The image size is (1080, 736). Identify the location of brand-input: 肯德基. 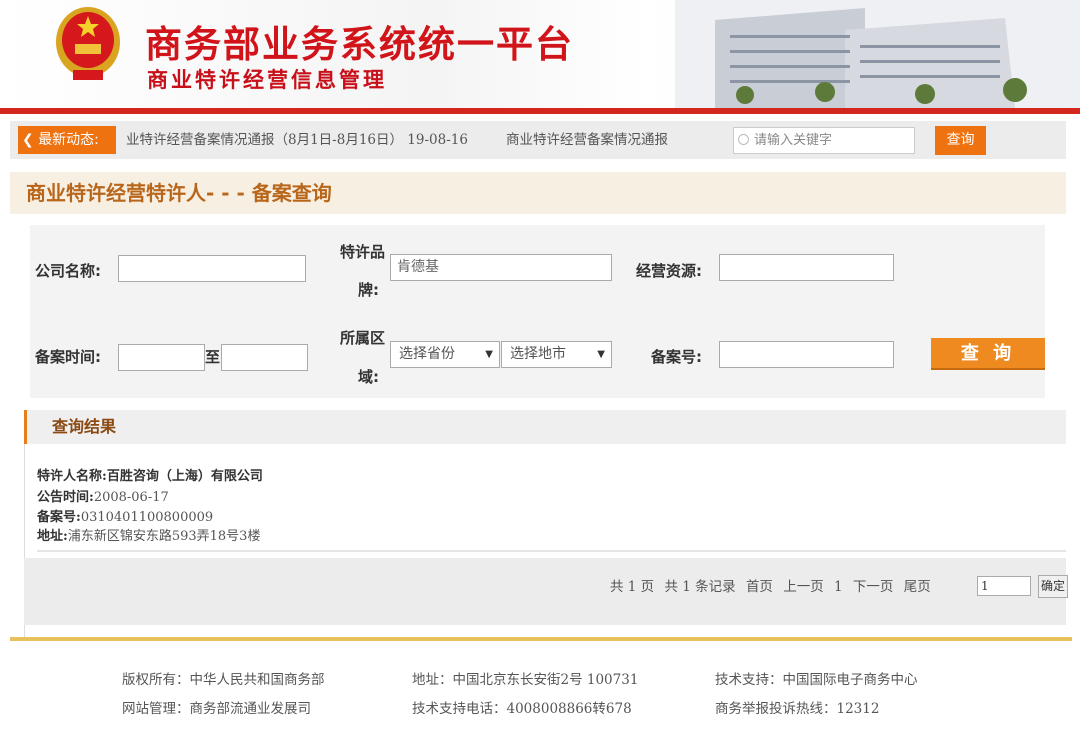
(501, 267).